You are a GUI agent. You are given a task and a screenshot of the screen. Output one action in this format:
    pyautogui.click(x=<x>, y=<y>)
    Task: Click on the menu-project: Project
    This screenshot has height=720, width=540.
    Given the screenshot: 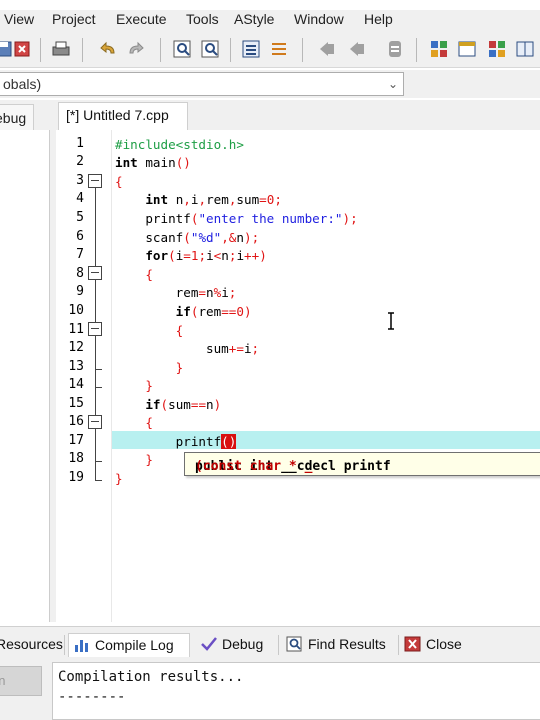 What is the action you would take?
    pyautogui.click(x=74, y=19)
    